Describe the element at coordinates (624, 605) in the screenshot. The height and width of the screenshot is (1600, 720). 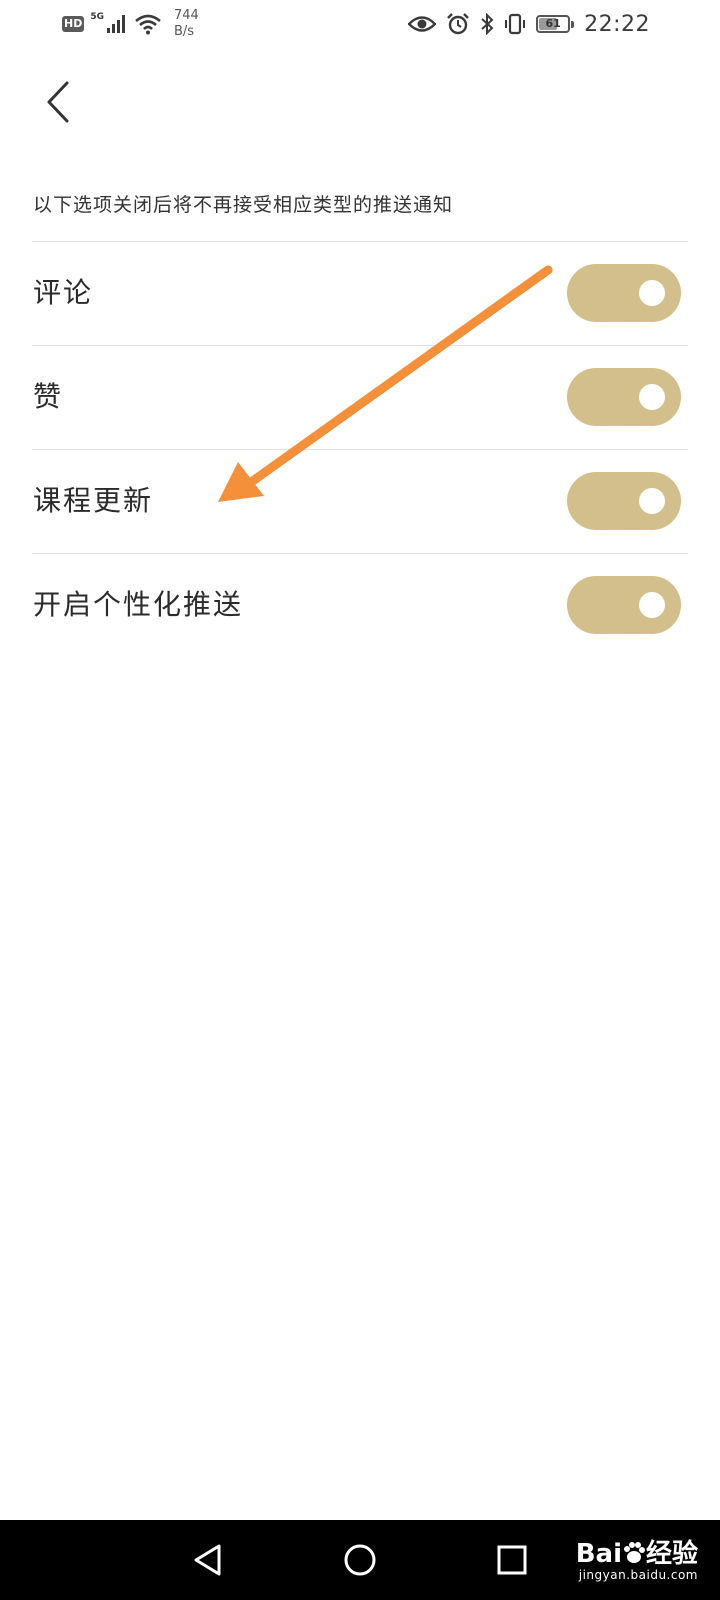
I see `personalized-push-toggle` at that location.